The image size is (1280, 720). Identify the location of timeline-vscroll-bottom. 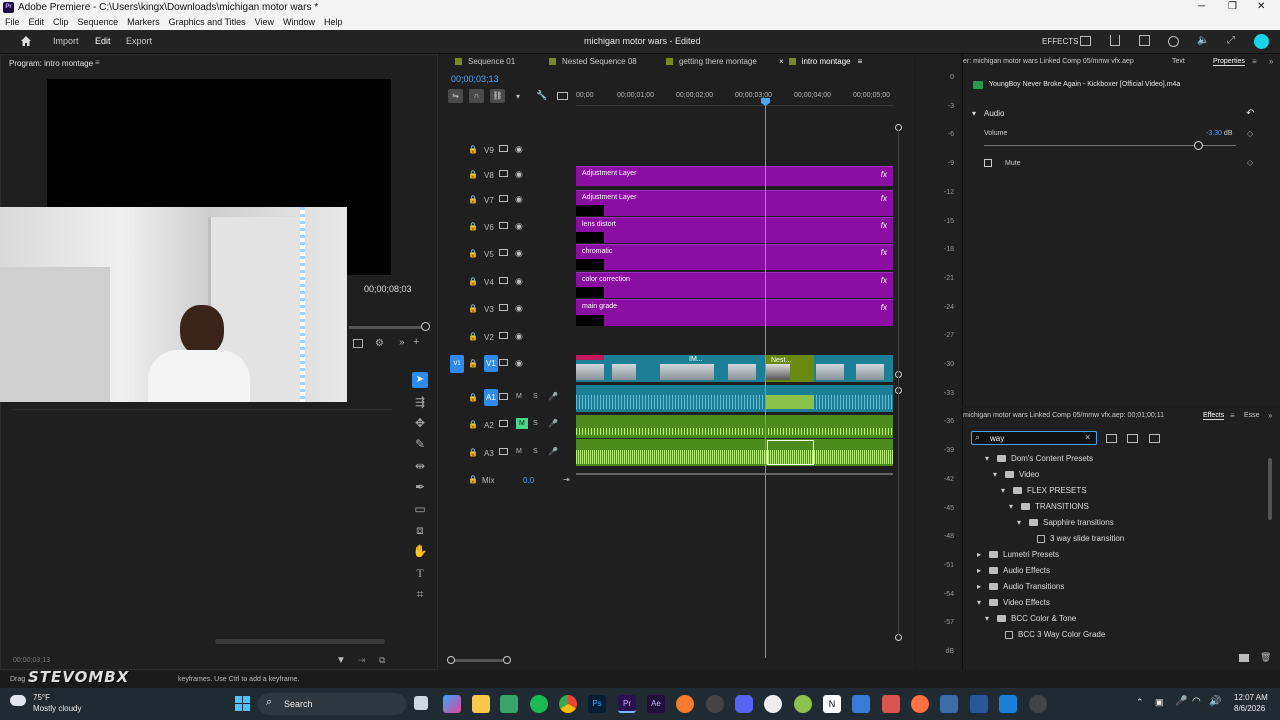
(898, 637).